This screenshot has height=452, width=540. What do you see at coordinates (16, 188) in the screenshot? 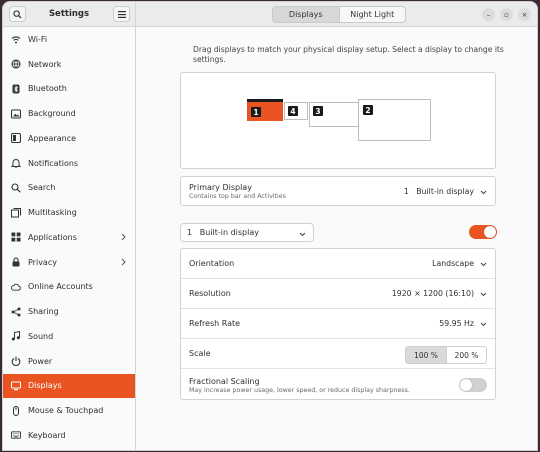
I see `search-icon` at bounding box center [16, 188].